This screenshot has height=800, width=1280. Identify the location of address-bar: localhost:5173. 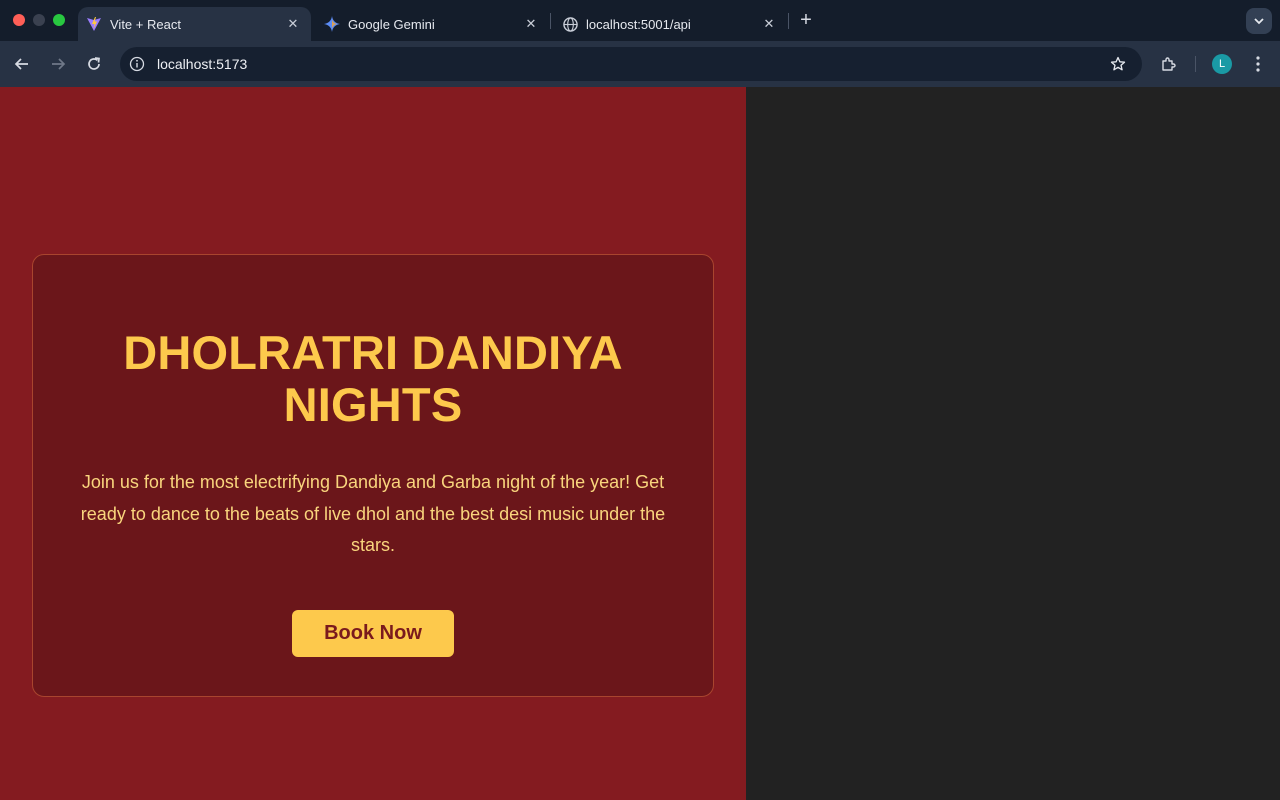
(631, 64).